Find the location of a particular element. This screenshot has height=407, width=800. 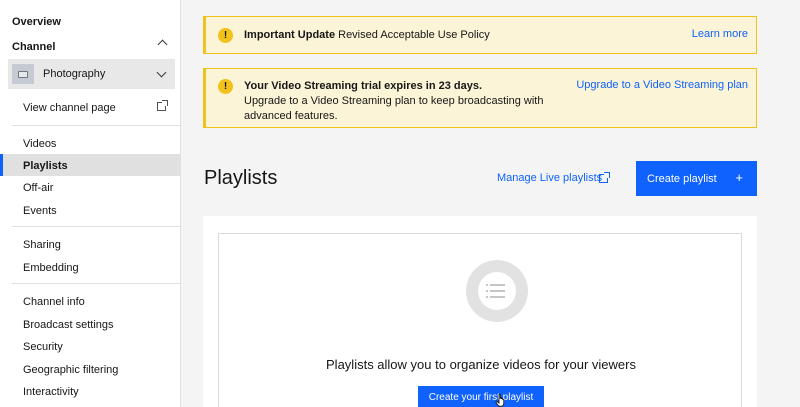

page-title: Playlists is located at coordinates (241, 178).